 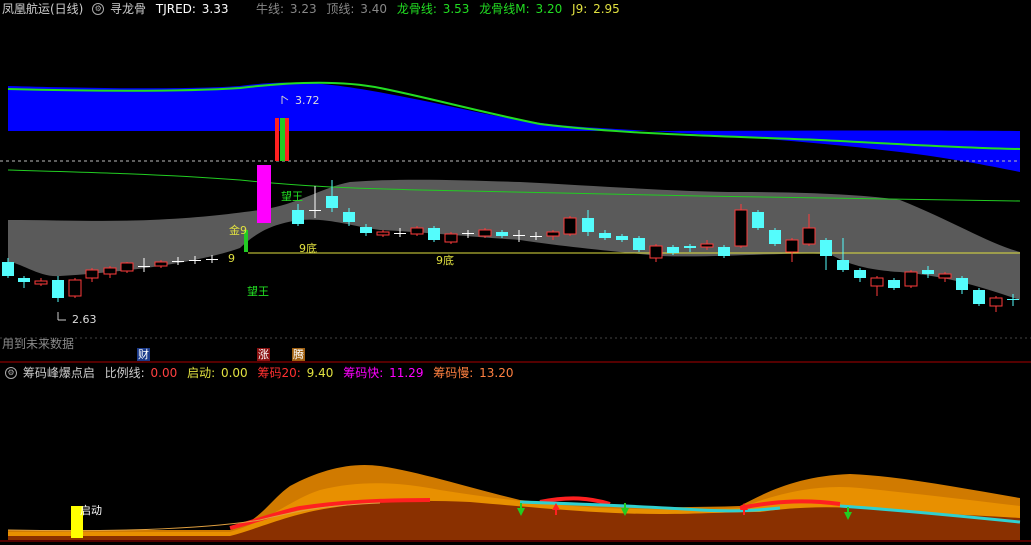 What do you see at coordinates (124, 373) in the screenshot?
I see `ratio-label: 比例线:` at bounding box center [124, 373].